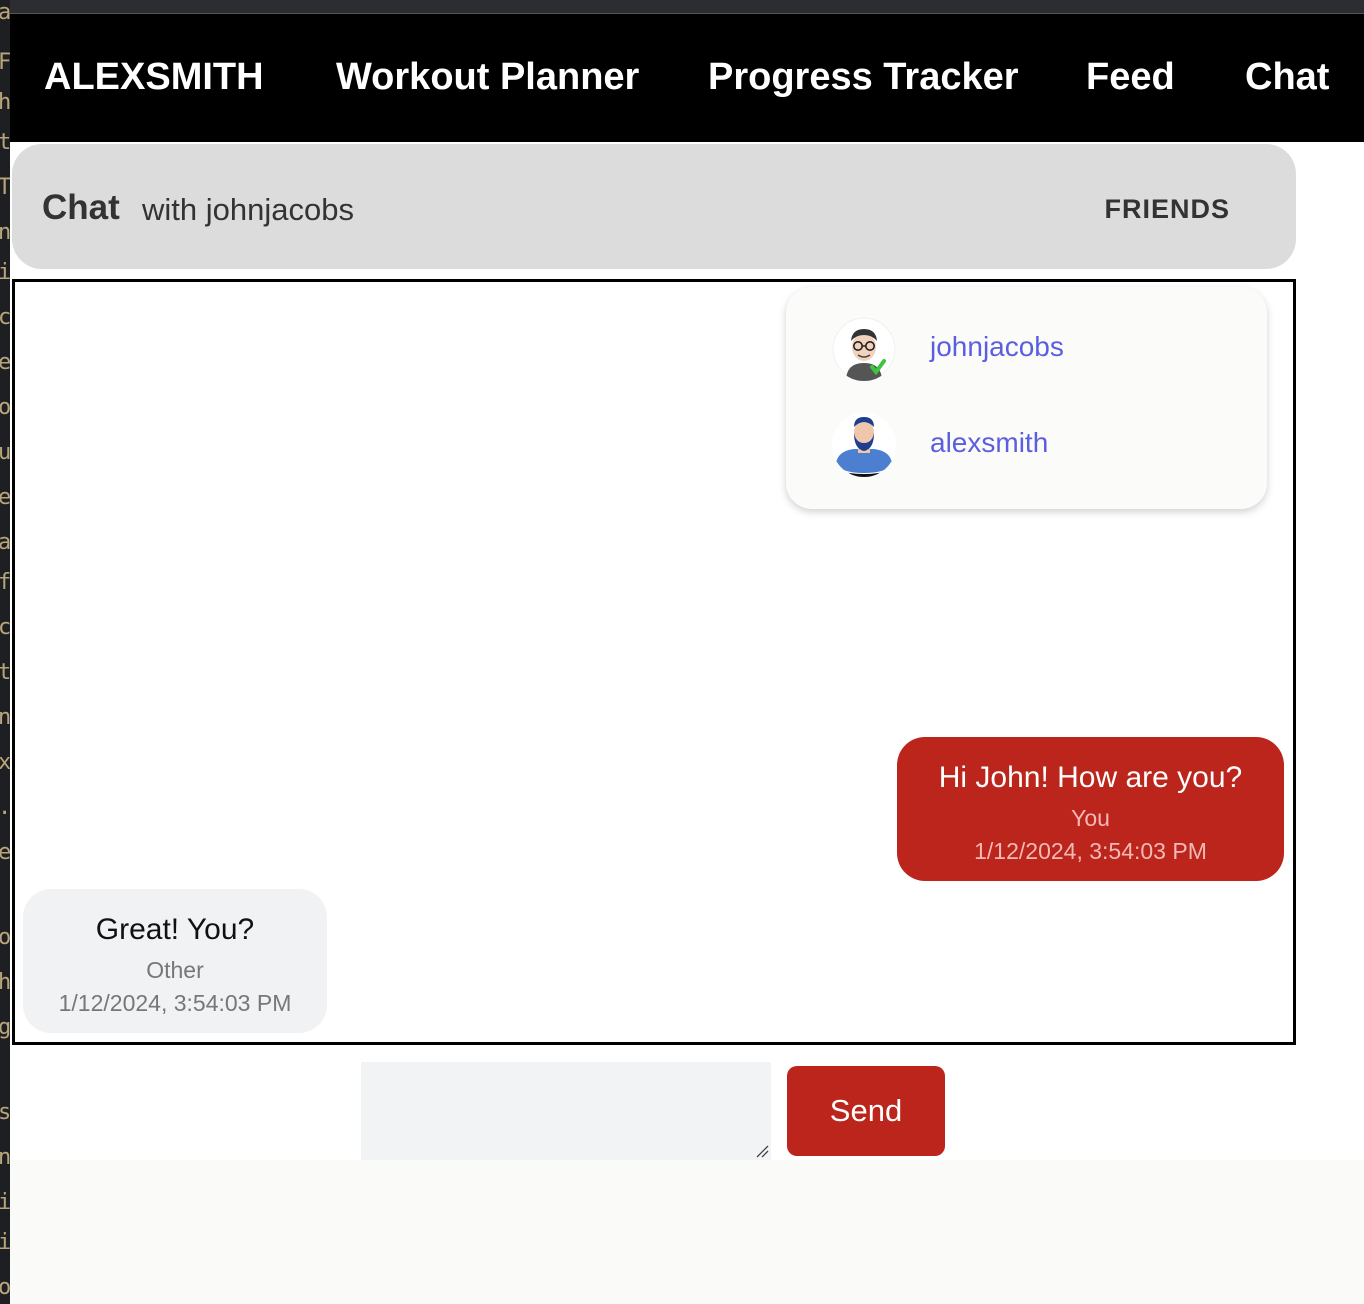  I want to click on nav-item-workout-planner: Workout Planner, so click(487, 77).